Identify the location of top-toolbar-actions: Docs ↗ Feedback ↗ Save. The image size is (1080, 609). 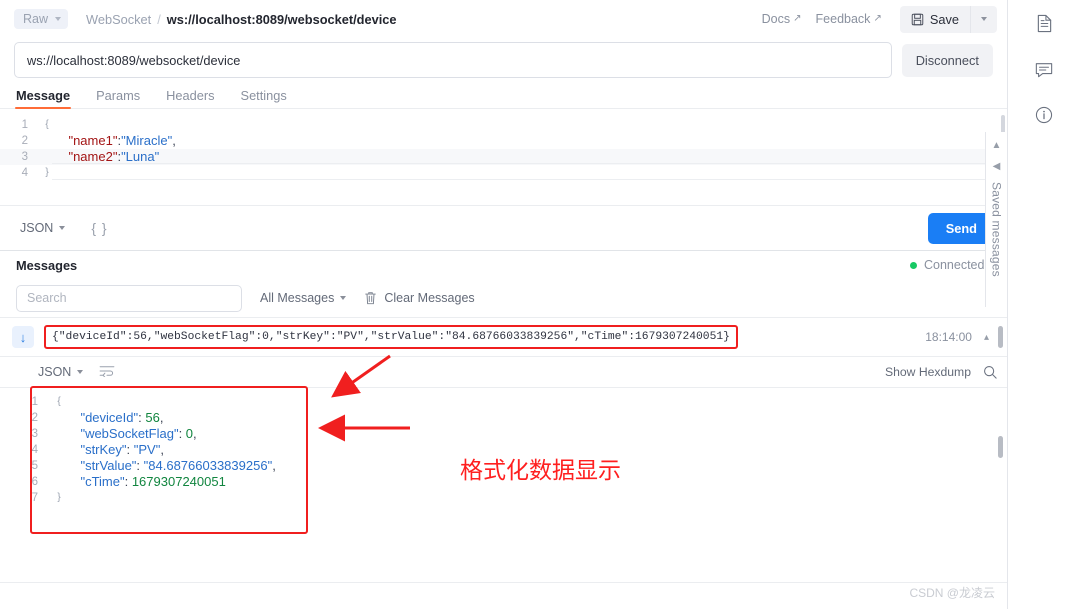
(879, 19).